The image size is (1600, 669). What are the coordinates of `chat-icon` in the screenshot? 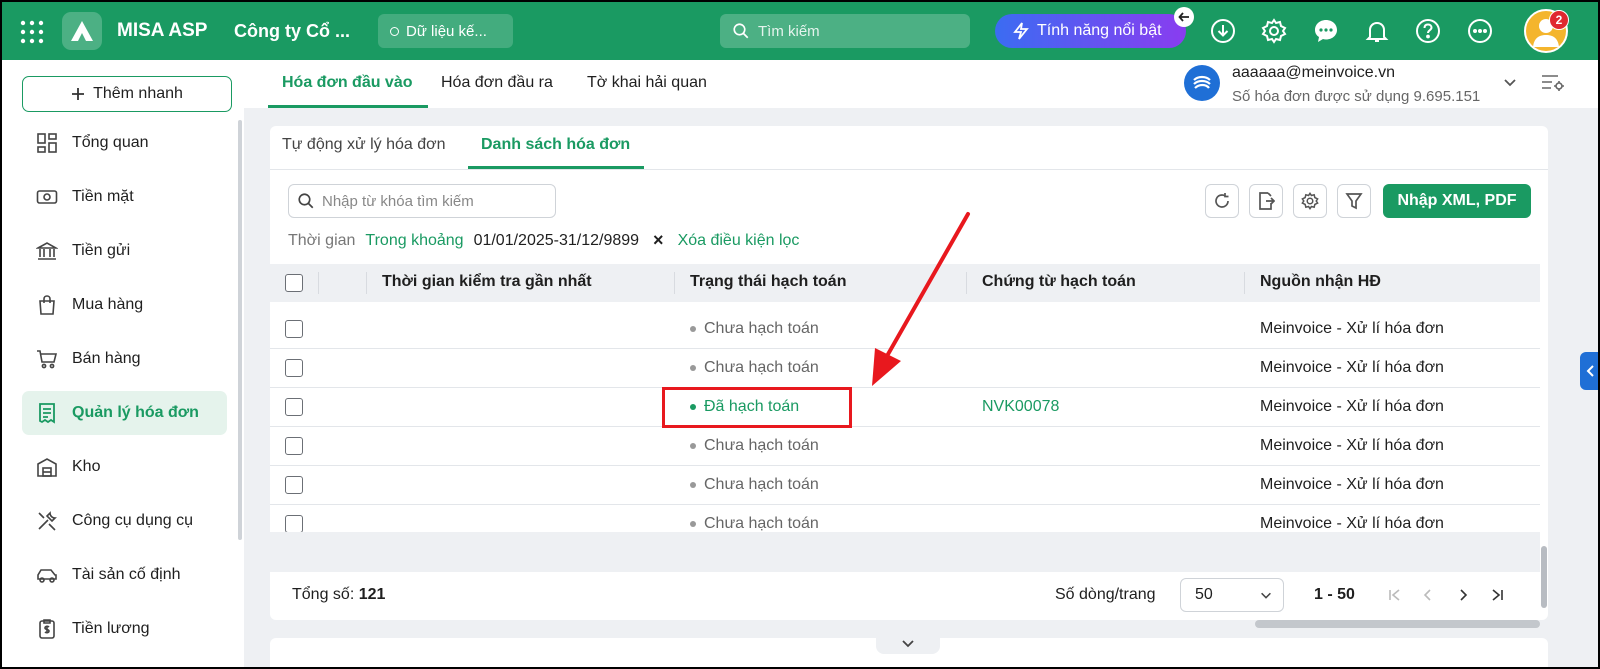 It's located at (1326, 31).